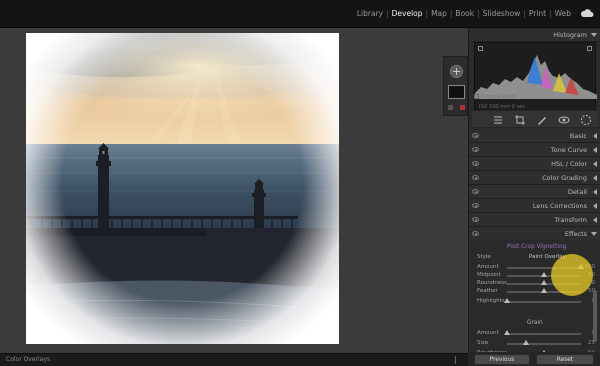 This screenshot has height=366, width=600. Describe the element at coordinates (534, 150) in the screenshot. I see `section-tone-curve: Tone Curve` at that location.